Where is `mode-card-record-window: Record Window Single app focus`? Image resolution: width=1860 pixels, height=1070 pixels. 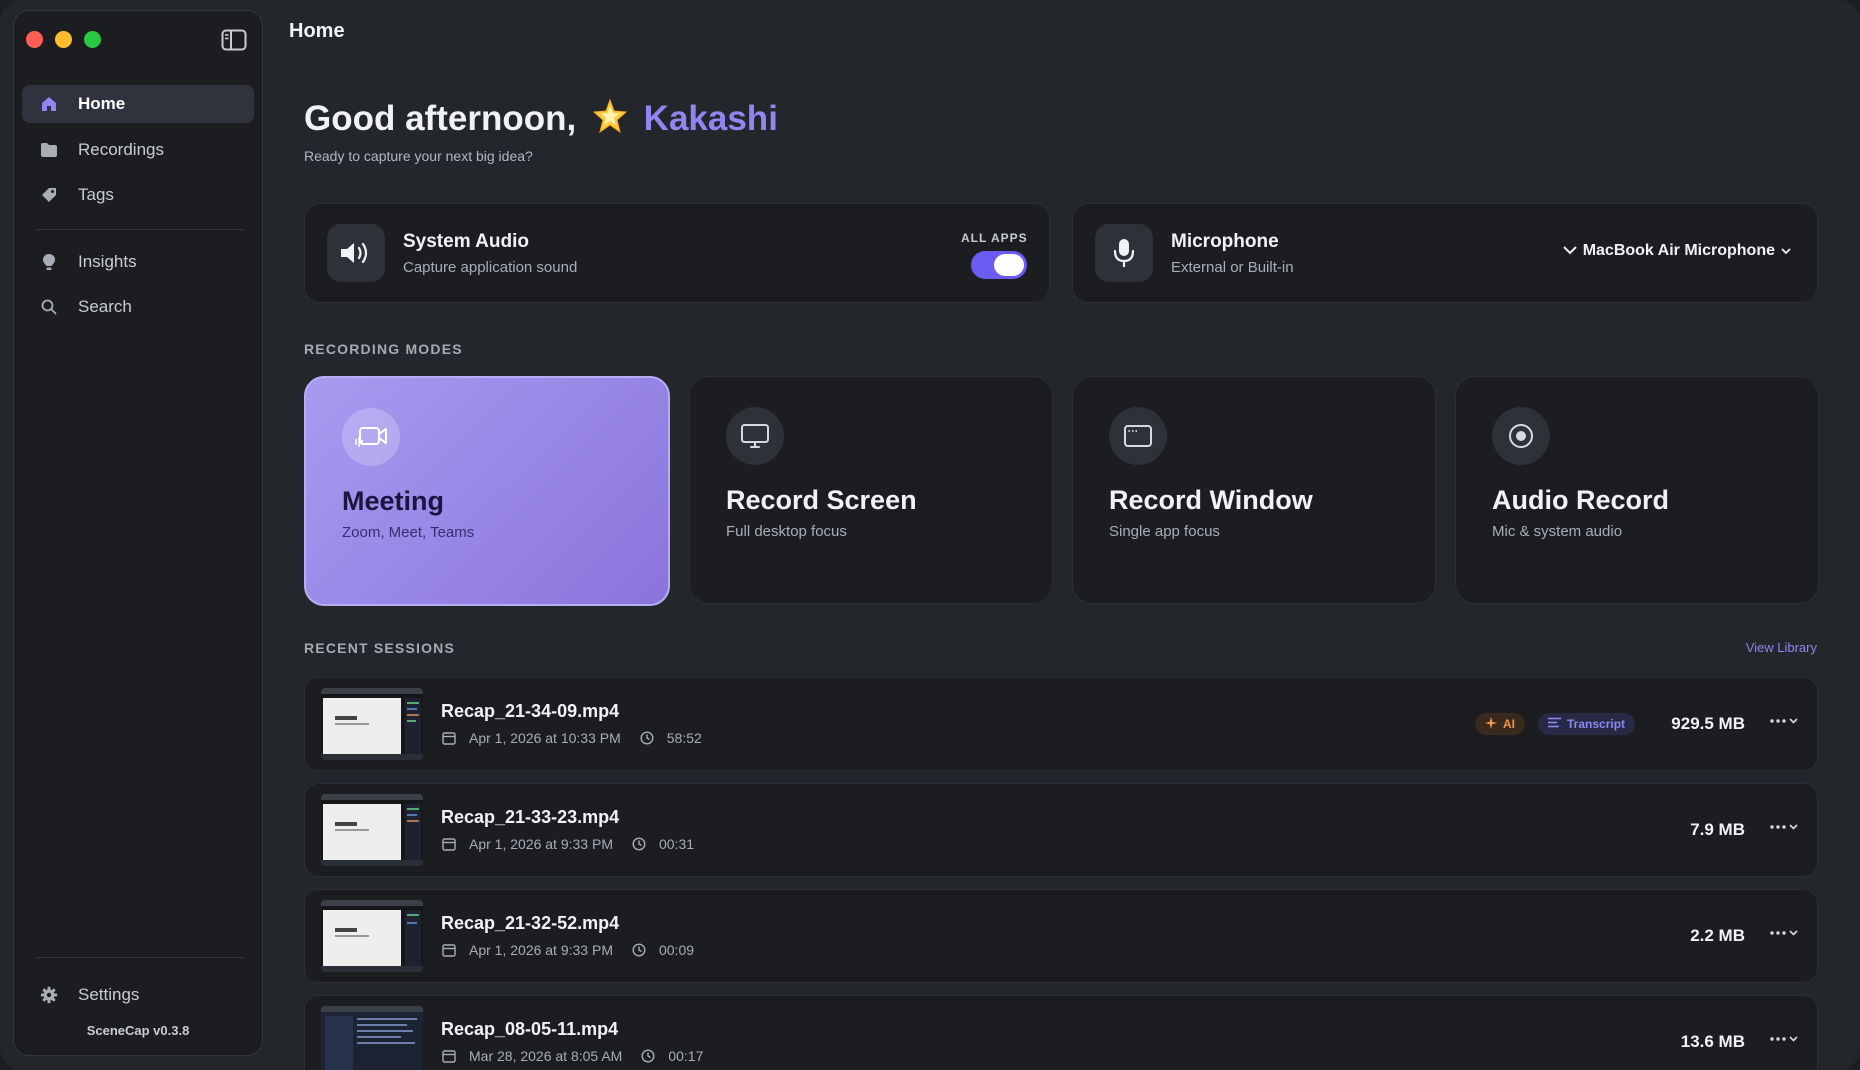 mode-card-record-window: Record Window Single app focus is located at coordinates (1254, 490).